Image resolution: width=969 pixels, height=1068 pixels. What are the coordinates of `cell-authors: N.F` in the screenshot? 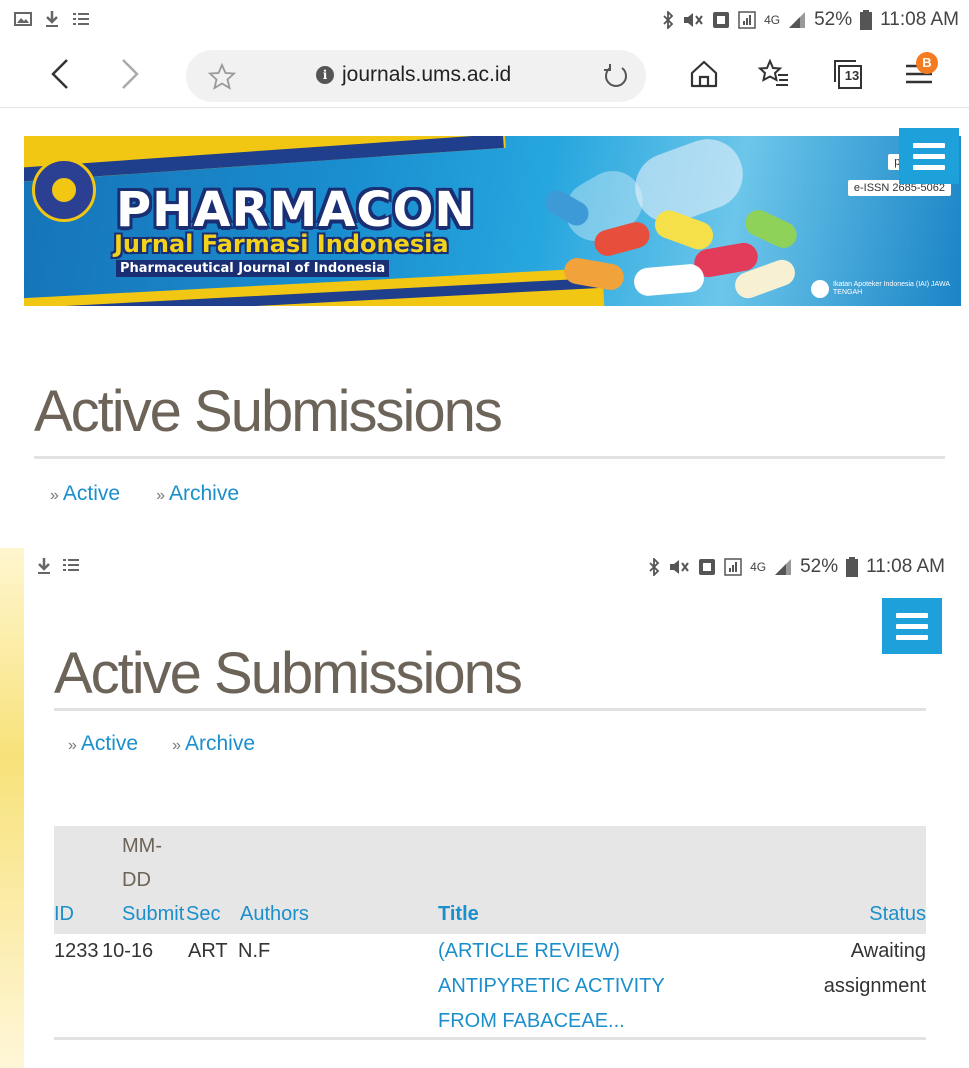 It's located at (254, 951).